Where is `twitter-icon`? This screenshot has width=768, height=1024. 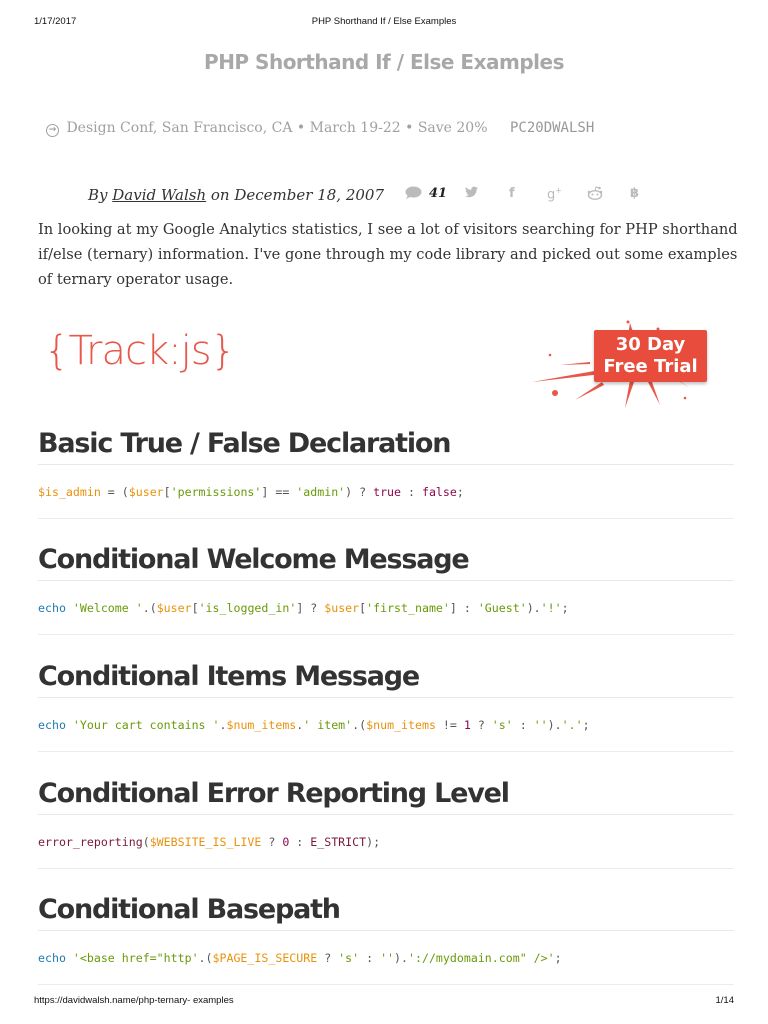
twitter-icon is located at coordinates (471, 194).